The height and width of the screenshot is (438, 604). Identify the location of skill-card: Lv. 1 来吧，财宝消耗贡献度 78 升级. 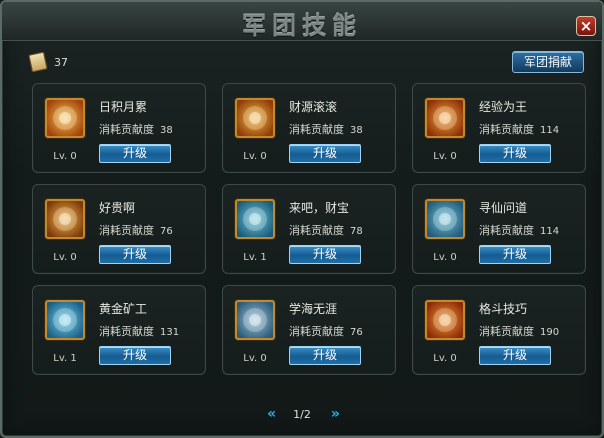
(309, 229).